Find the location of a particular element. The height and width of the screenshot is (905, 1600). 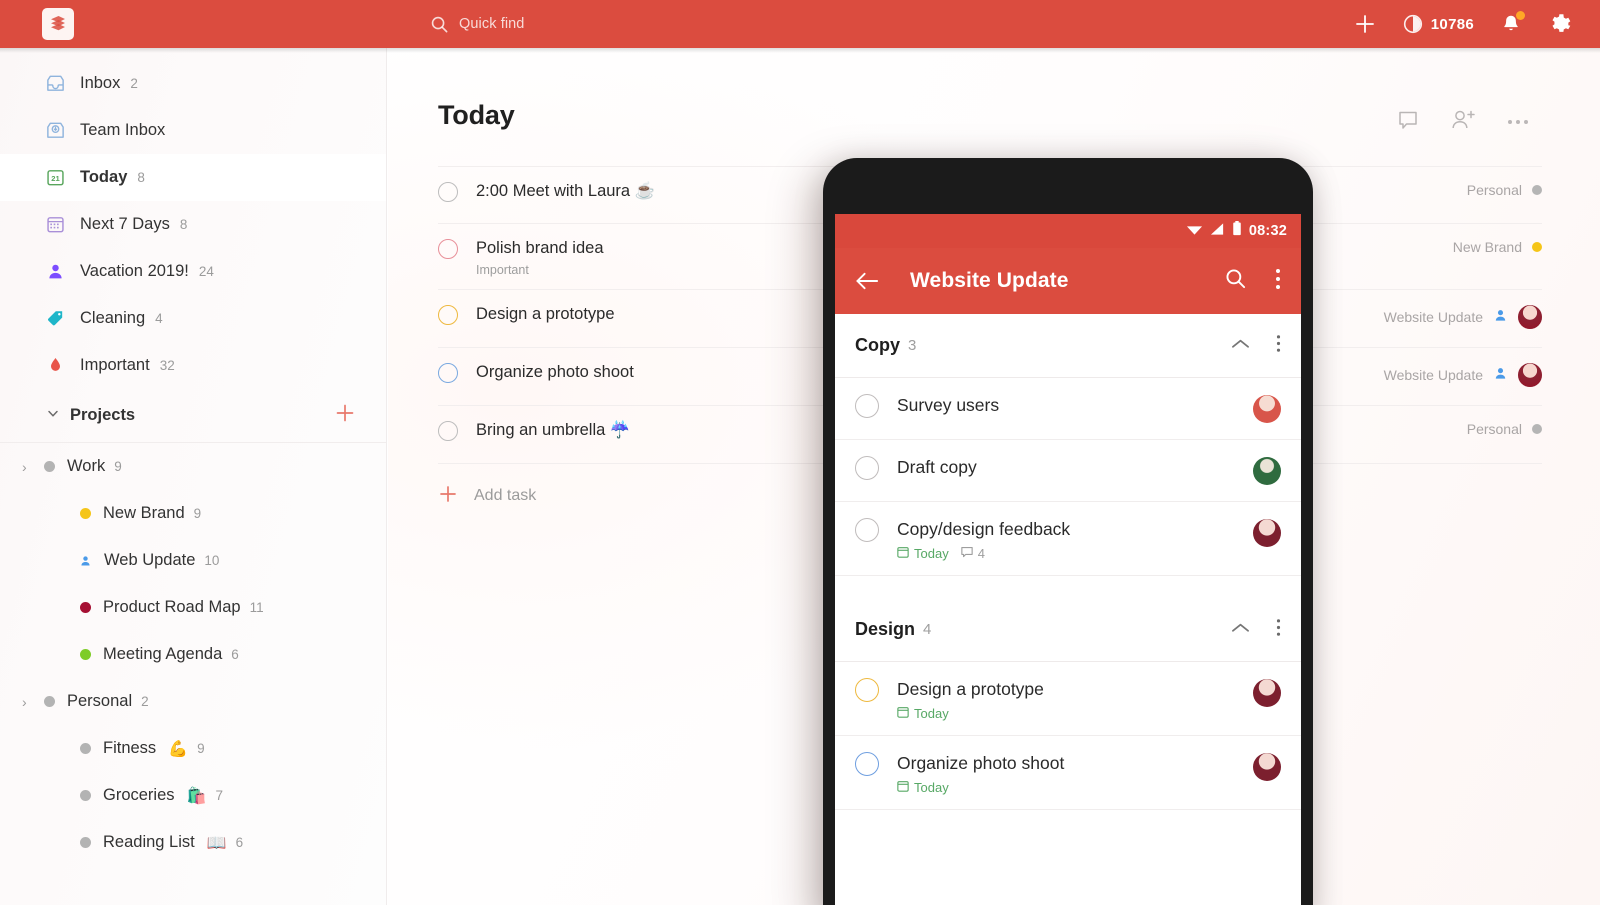

chevron-down-icon is located at coordinates (53, 415).